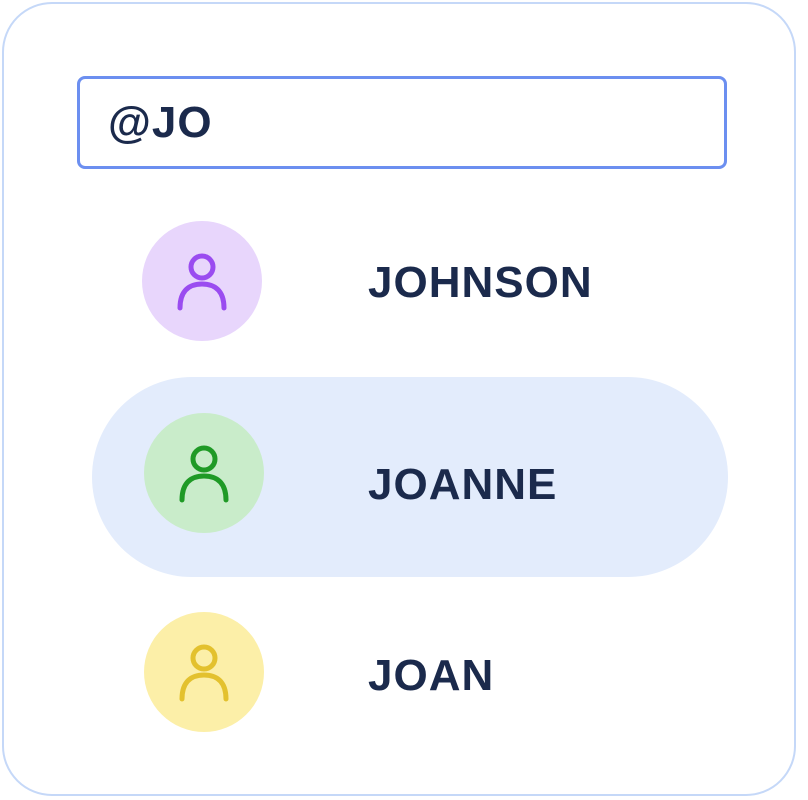  I want to click on suggestion-name: JOHNSON, so click(480, 282).